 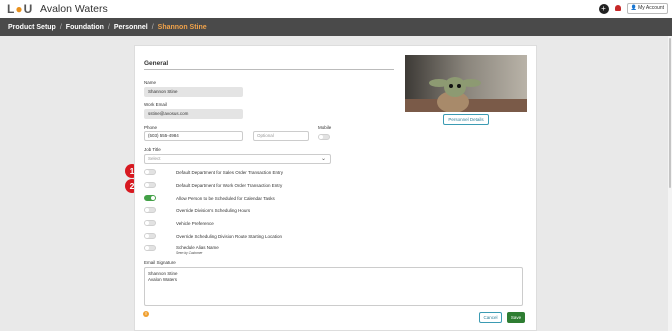 I want to click on save-button: Save, so click(x=516, y=317).